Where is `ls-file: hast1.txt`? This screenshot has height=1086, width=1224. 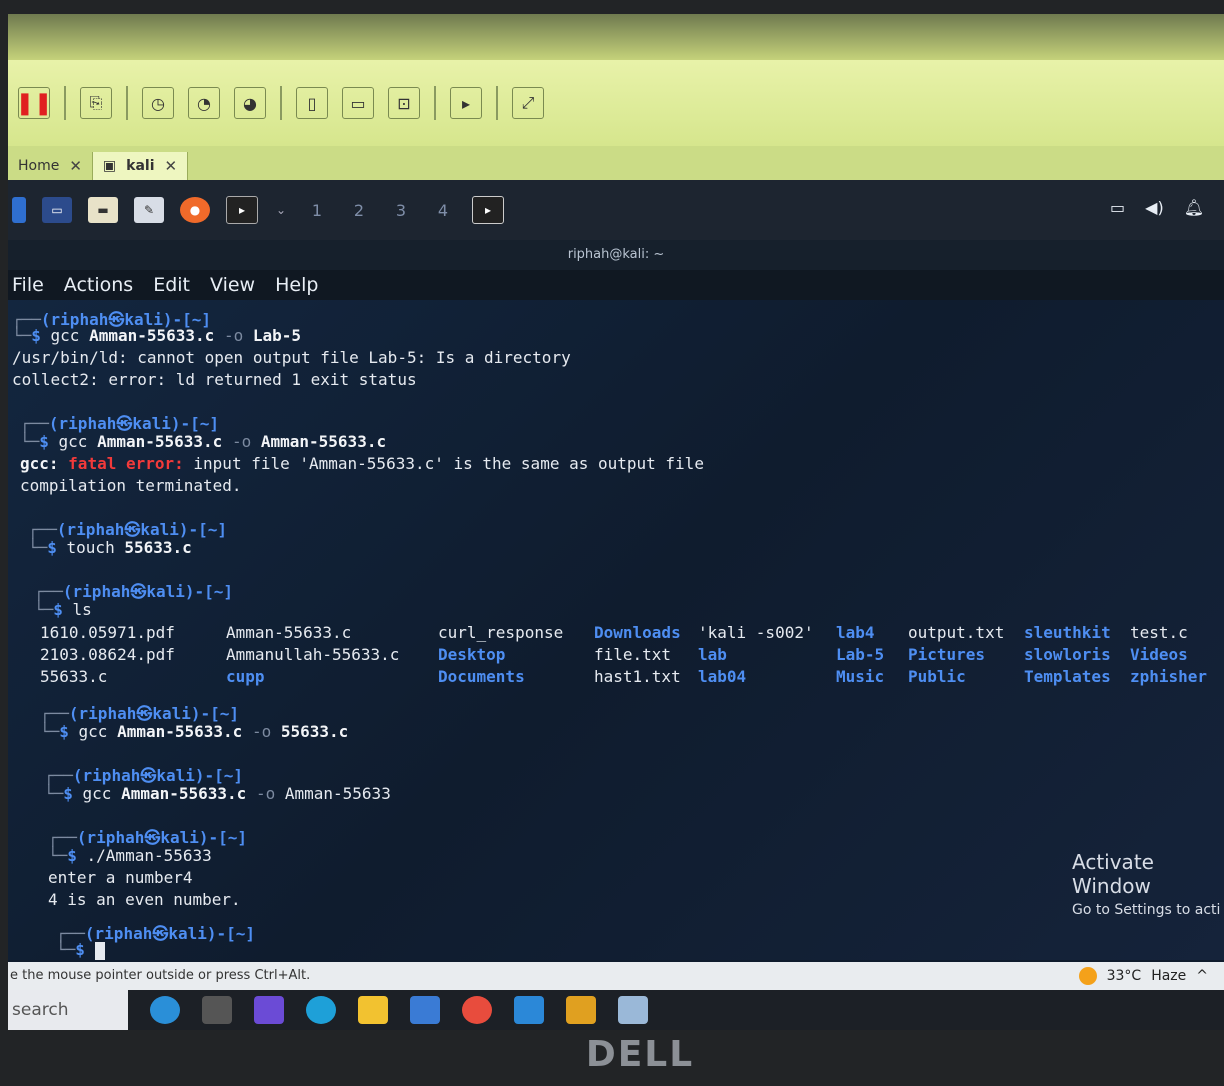
ls-file: hast1.txt is located at coordinates (637, 676).